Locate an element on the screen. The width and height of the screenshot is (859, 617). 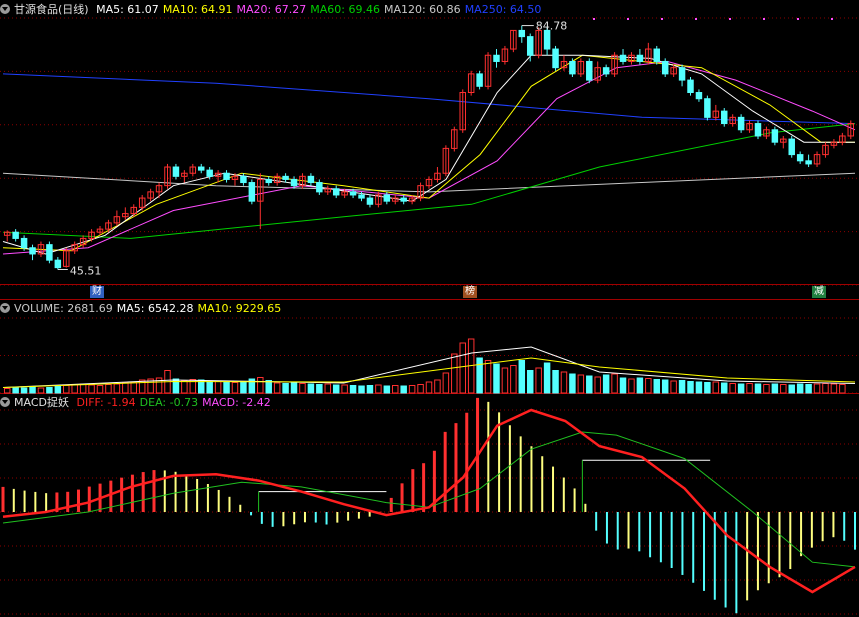
volume-header: VOLUME: 2681.69 MA5: 6542.28 MA10: 9229.65 is located at coordinates (144, 309).